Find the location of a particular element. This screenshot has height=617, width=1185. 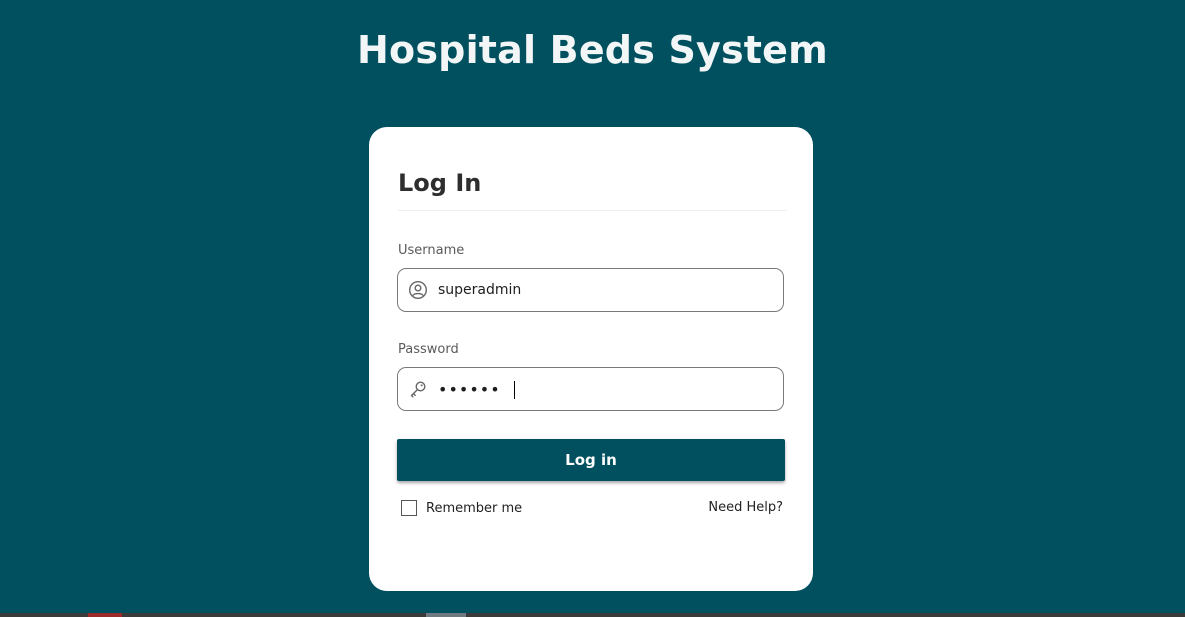

username-input is located at coordinates (603, 290).